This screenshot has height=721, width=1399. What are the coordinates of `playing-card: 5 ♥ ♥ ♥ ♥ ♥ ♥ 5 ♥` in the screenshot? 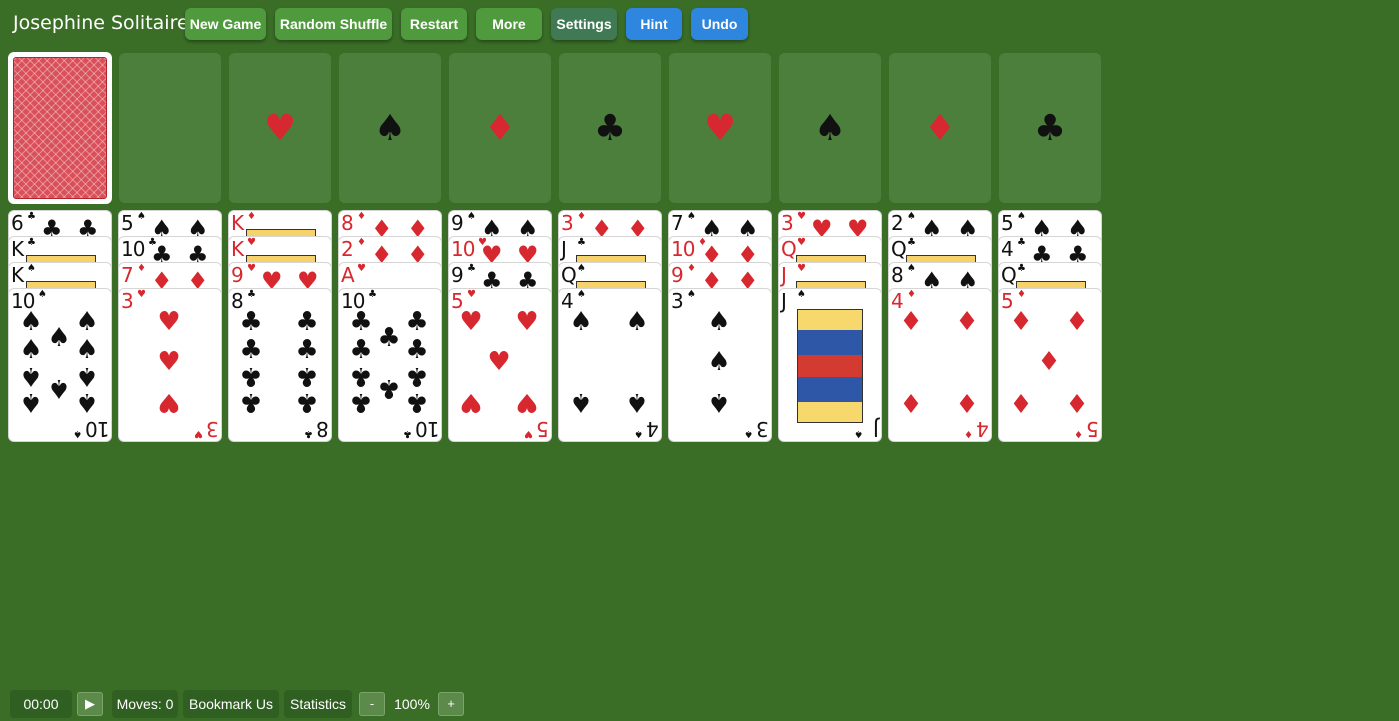 It's located at (500, 365).